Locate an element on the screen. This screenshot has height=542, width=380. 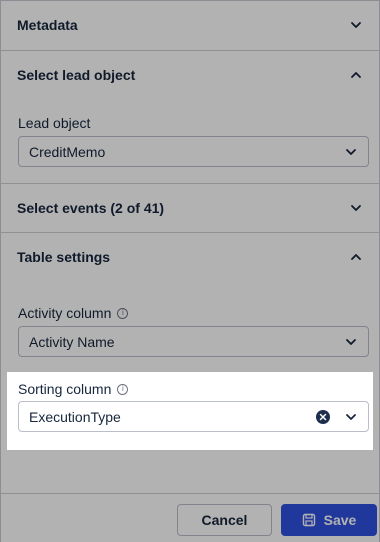
section-events-header: Select events (2 of 41) is located at coordinates (190, 208).